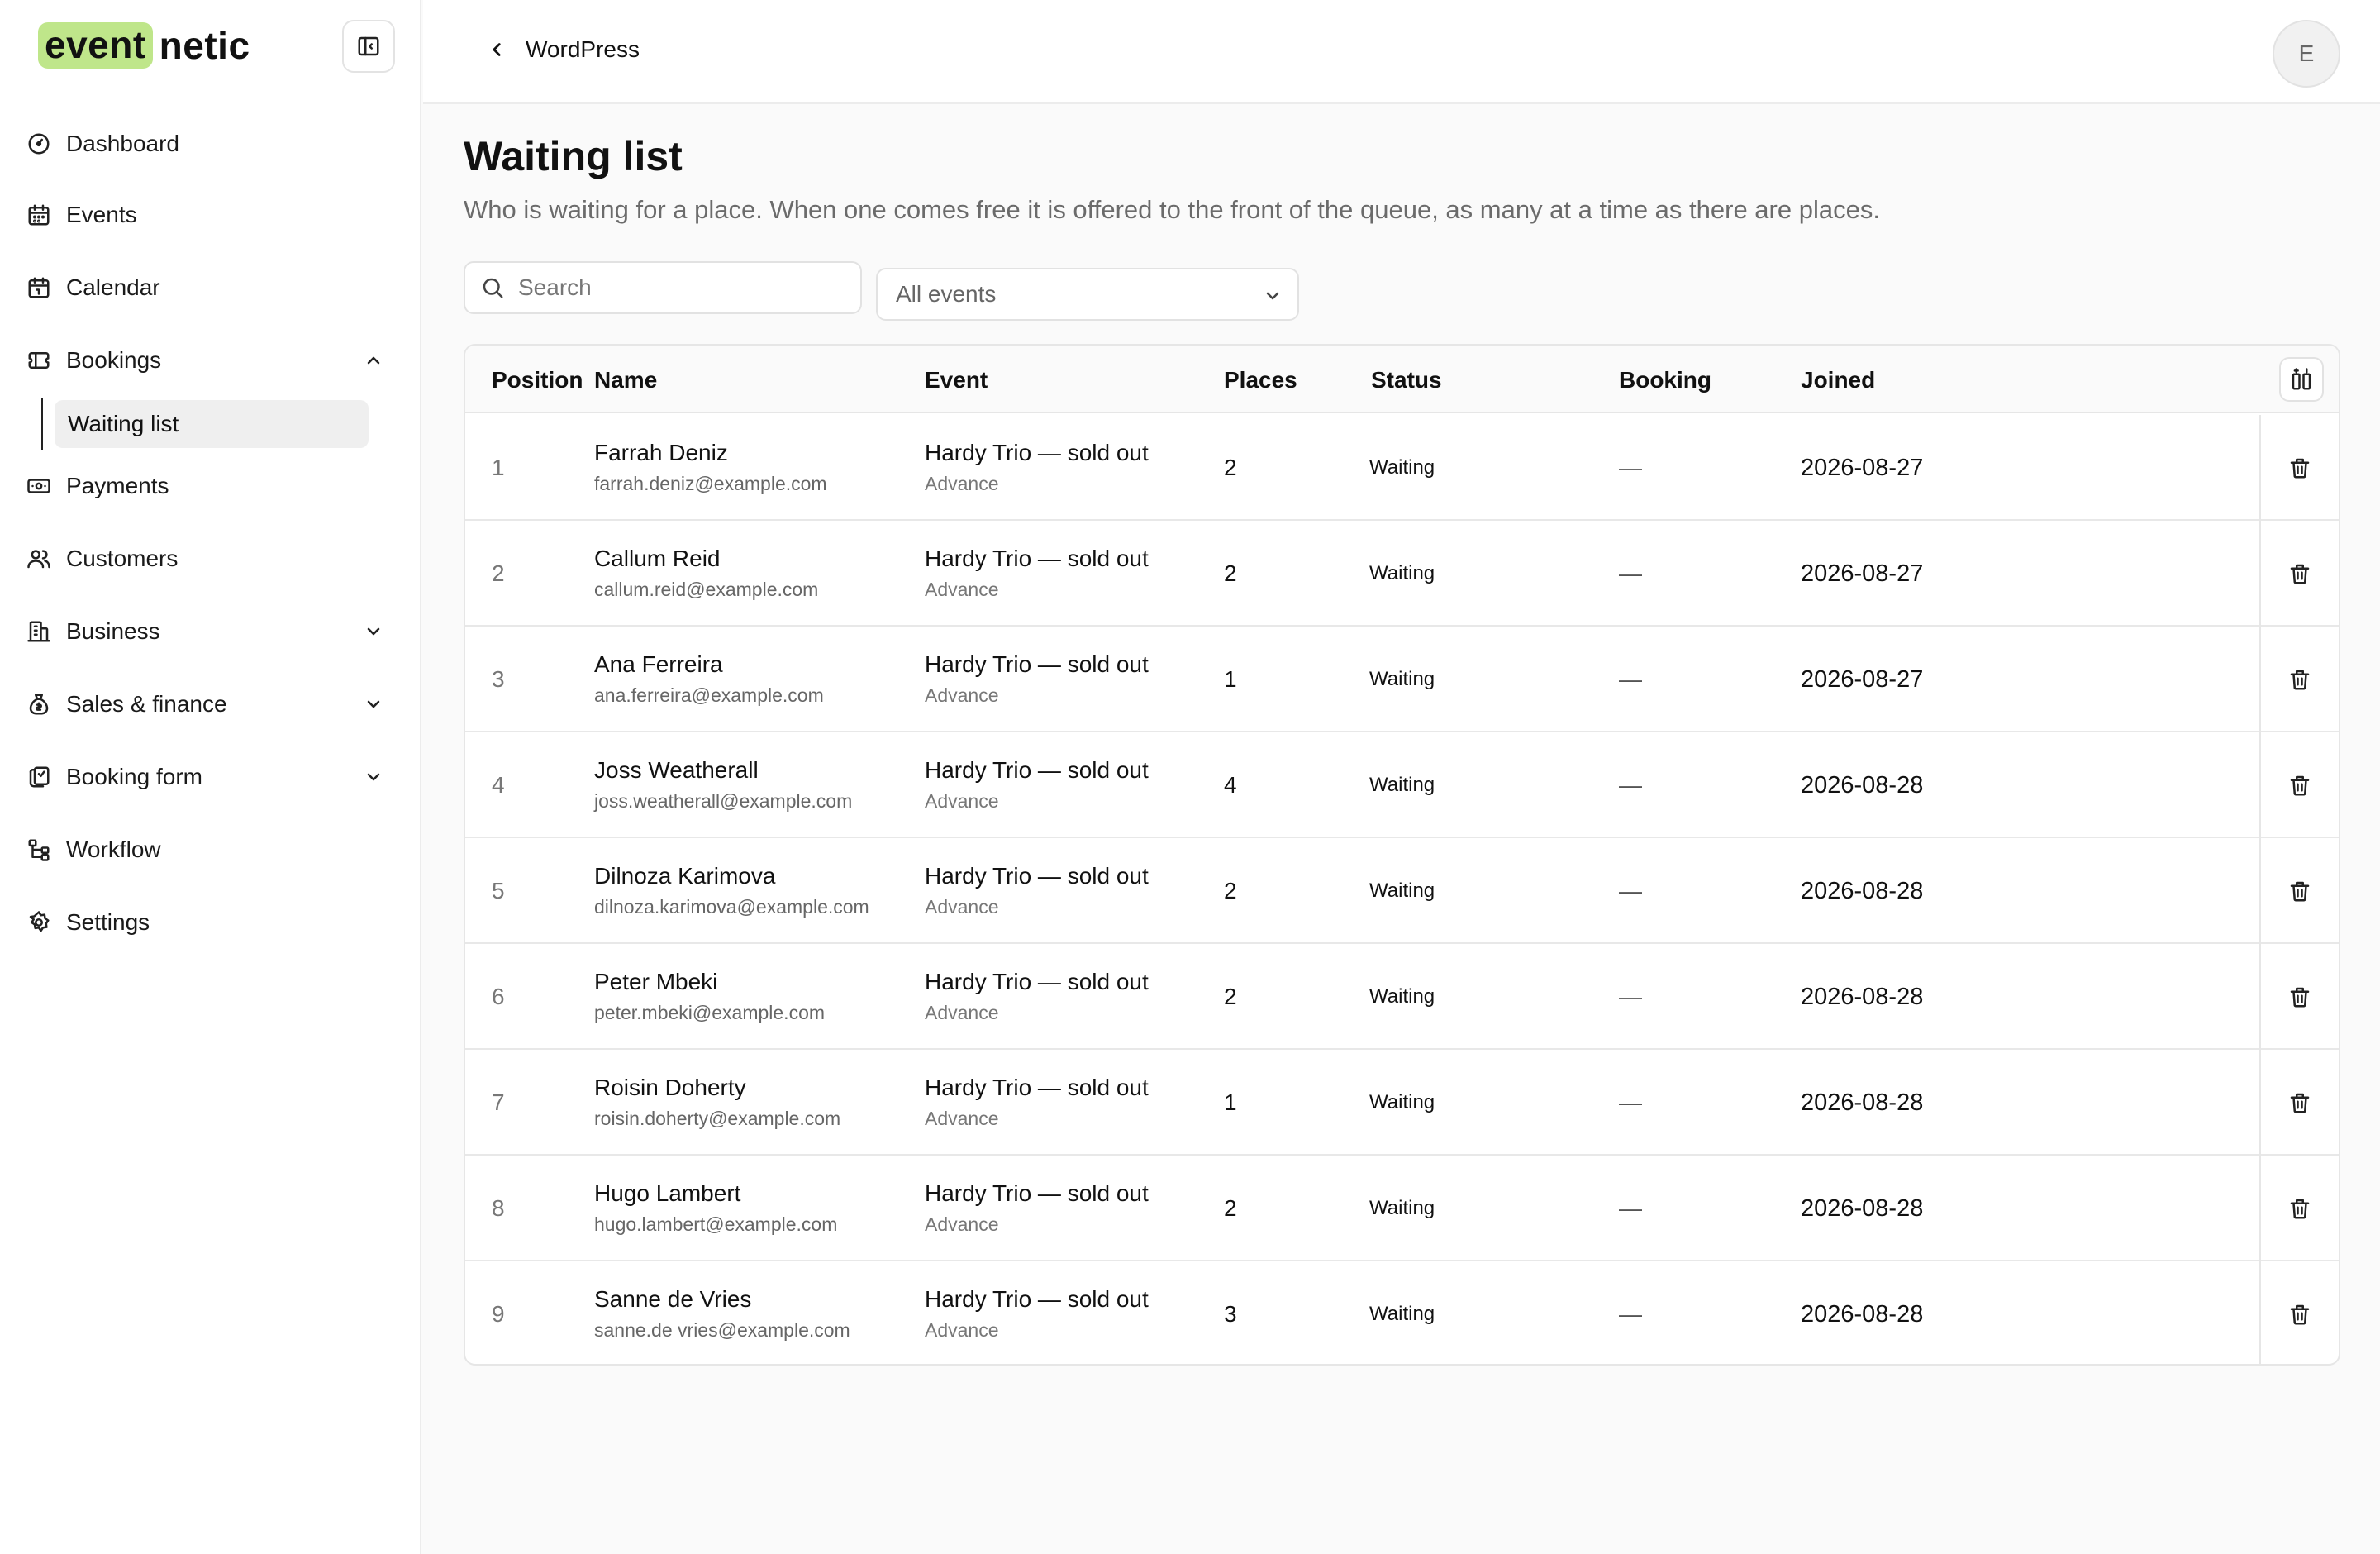  What do you see at coordinates (676, 770) in the screenshot?
I see `customer-name: Joss Weatherall` at bounding box center [676, 770].